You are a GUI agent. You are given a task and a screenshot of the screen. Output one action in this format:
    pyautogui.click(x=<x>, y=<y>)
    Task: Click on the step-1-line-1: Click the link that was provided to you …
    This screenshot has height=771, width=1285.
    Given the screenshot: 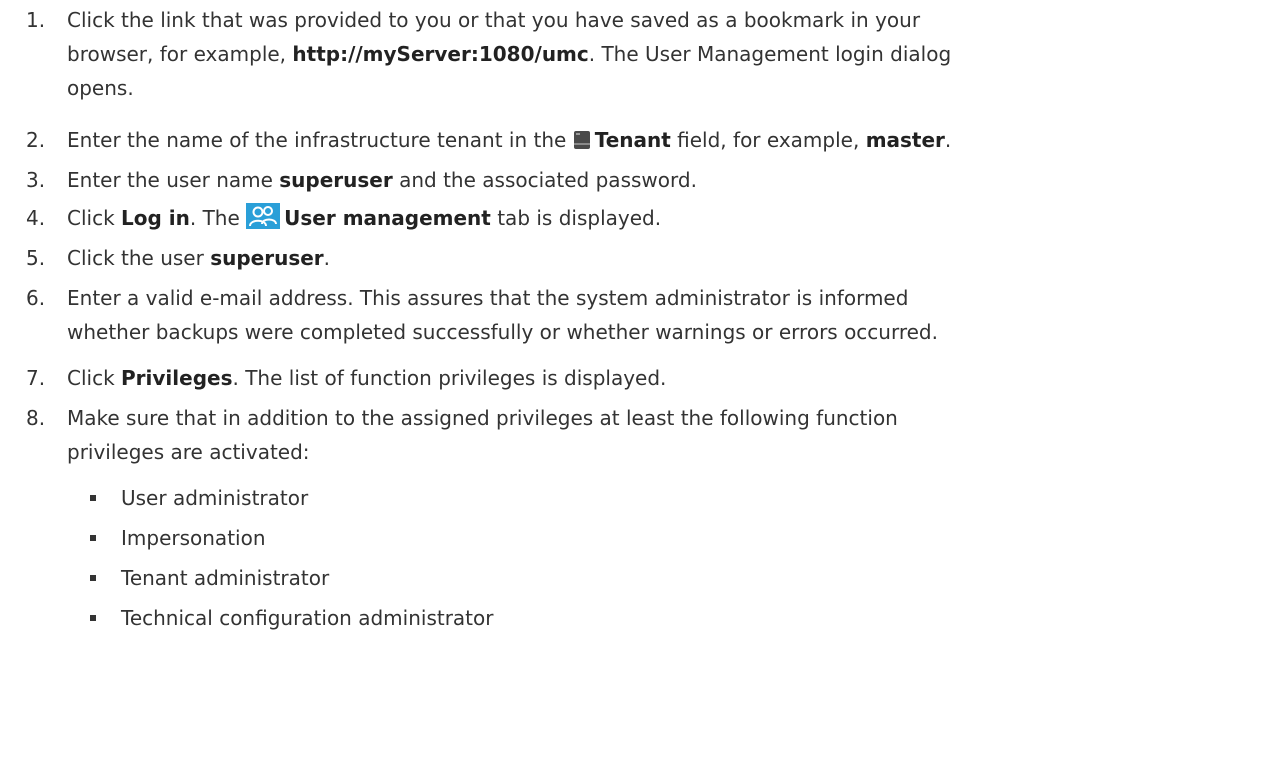 What is the action you would take?
    pyautogui.click(x=494, y=20)
    